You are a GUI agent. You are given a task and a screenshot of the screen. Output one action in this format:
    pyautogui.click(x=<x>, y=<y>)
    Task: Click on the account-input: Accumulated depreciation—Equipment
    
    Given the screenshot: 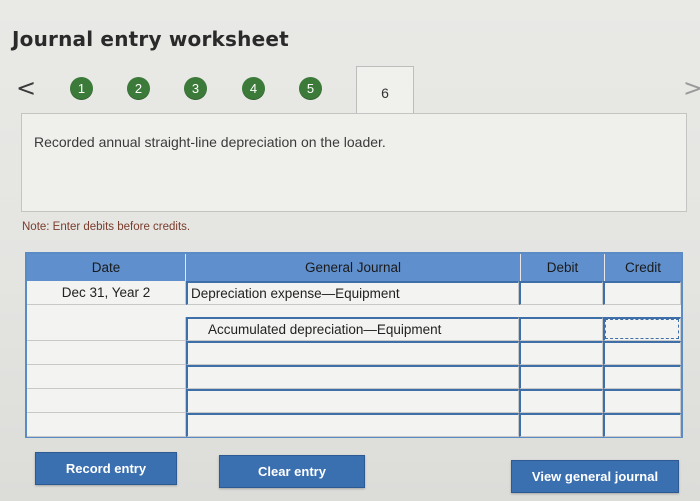 What is the action you would take?
    pyautogui.click(x=352, y=329)
    